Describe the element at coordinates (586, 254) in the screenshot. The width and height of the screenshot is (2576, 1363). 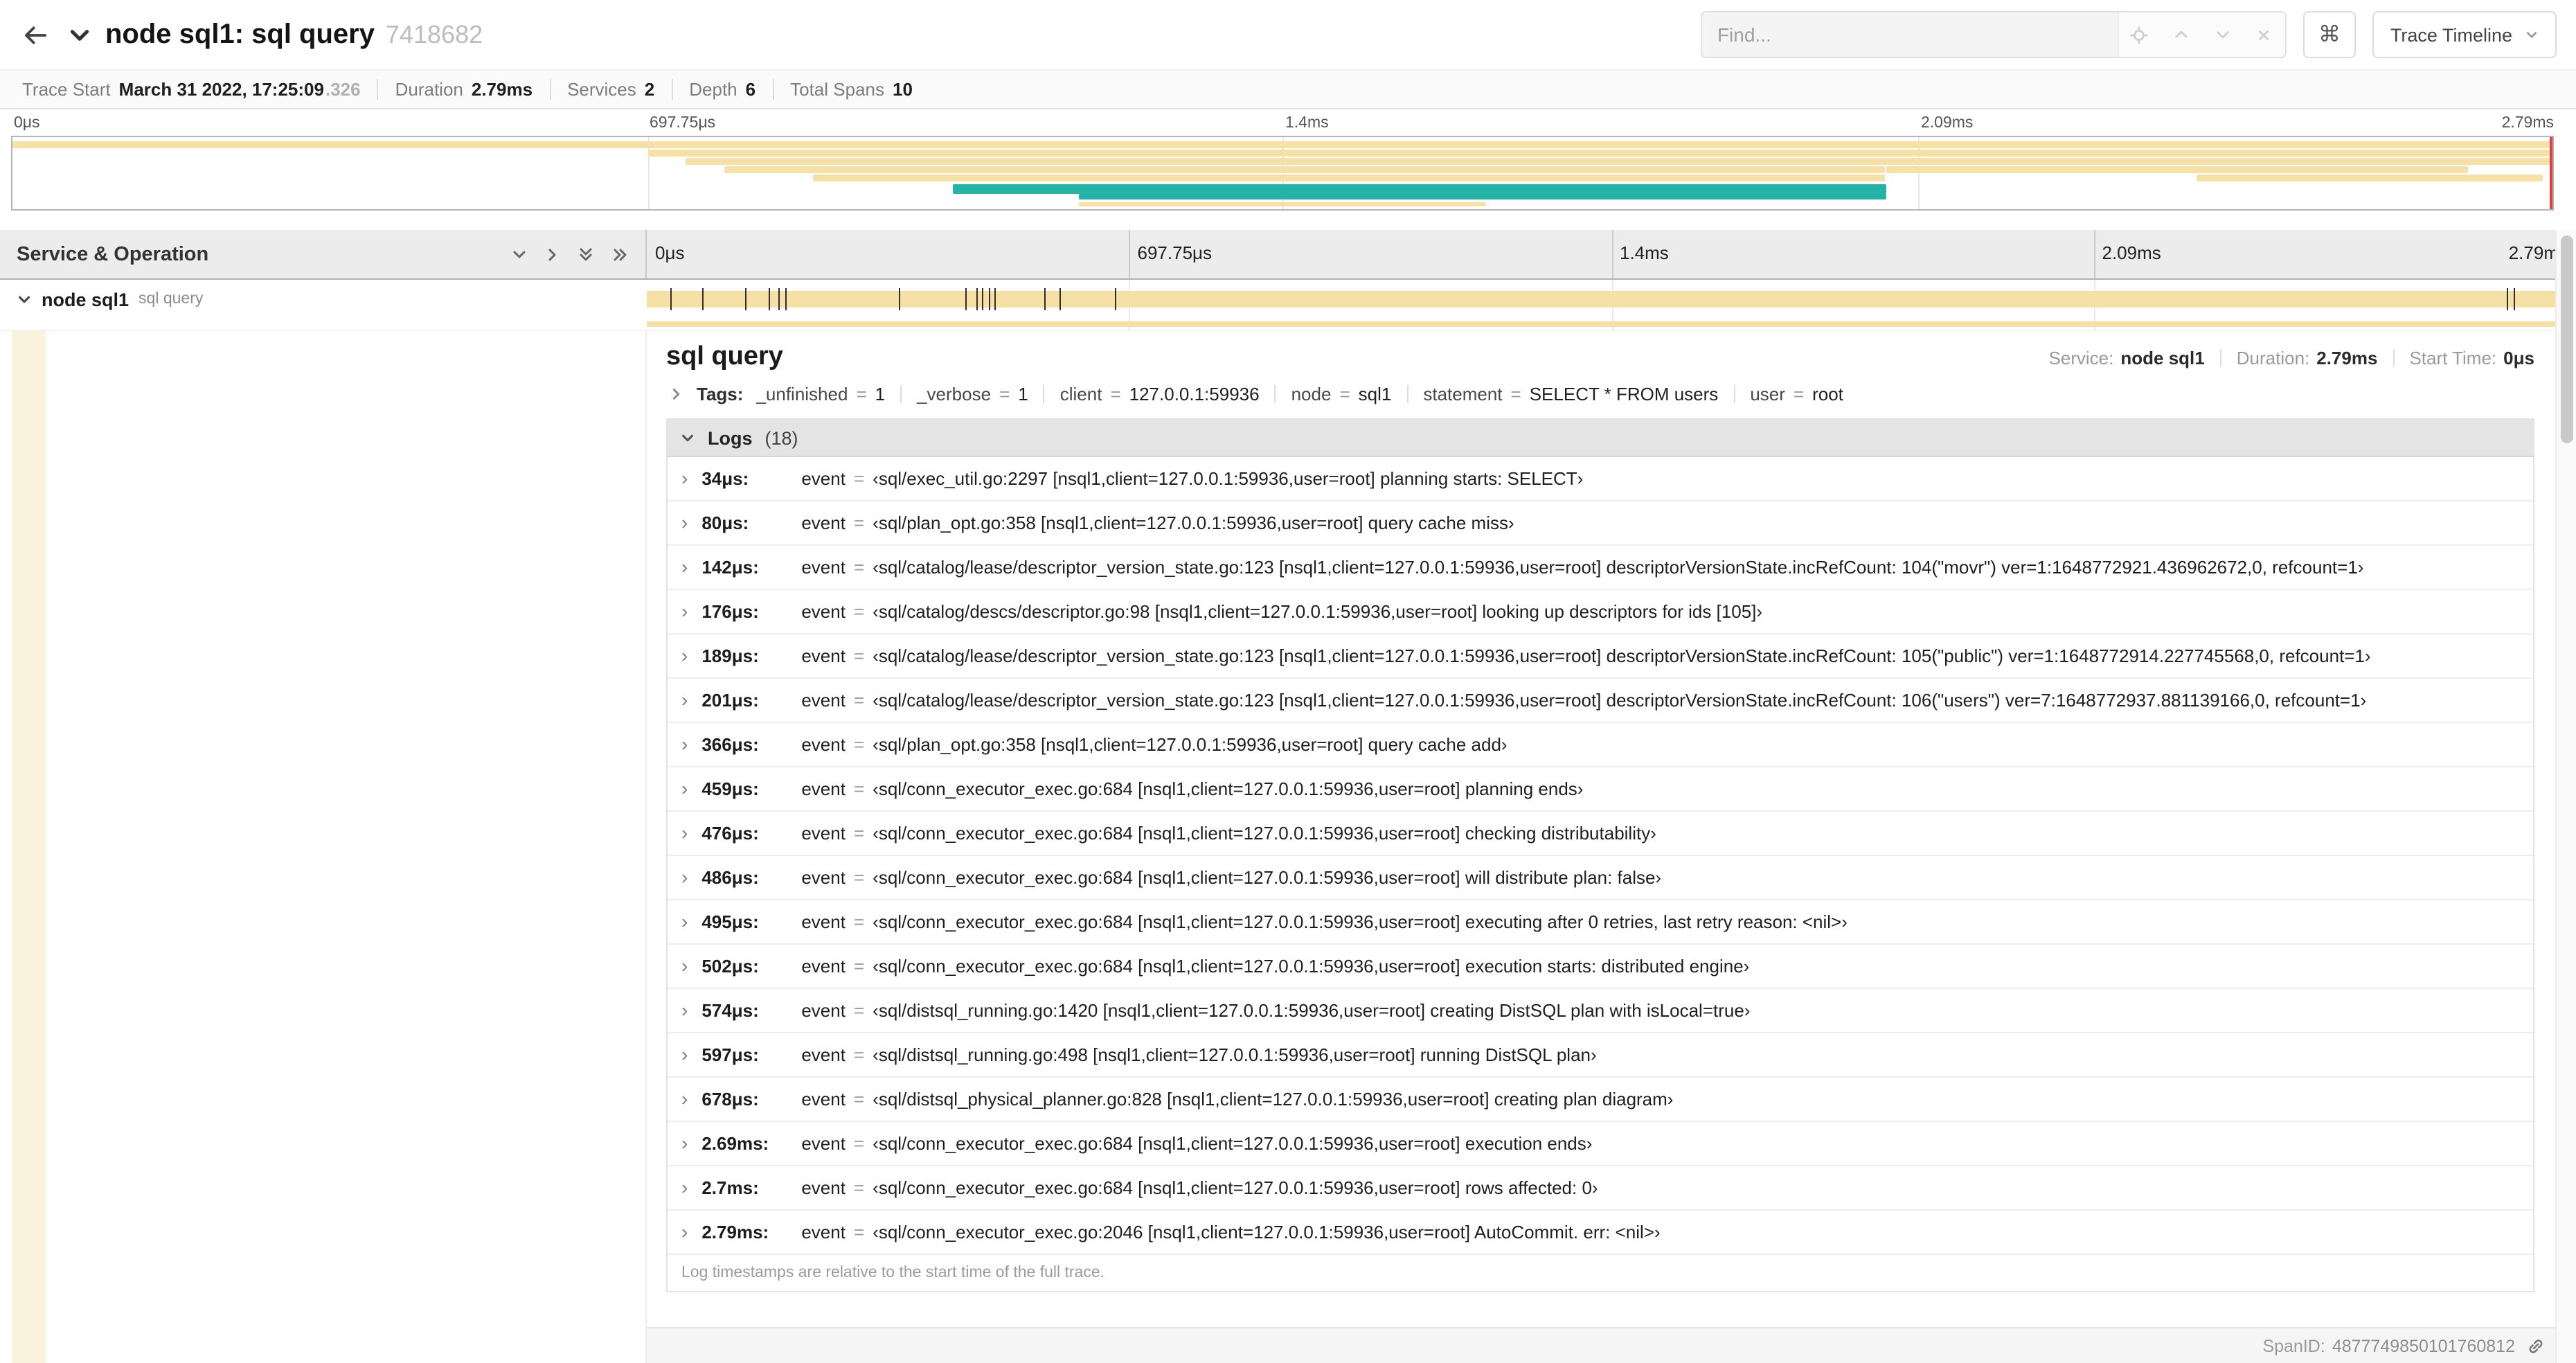
I see `collapse-all-icon` at that location.